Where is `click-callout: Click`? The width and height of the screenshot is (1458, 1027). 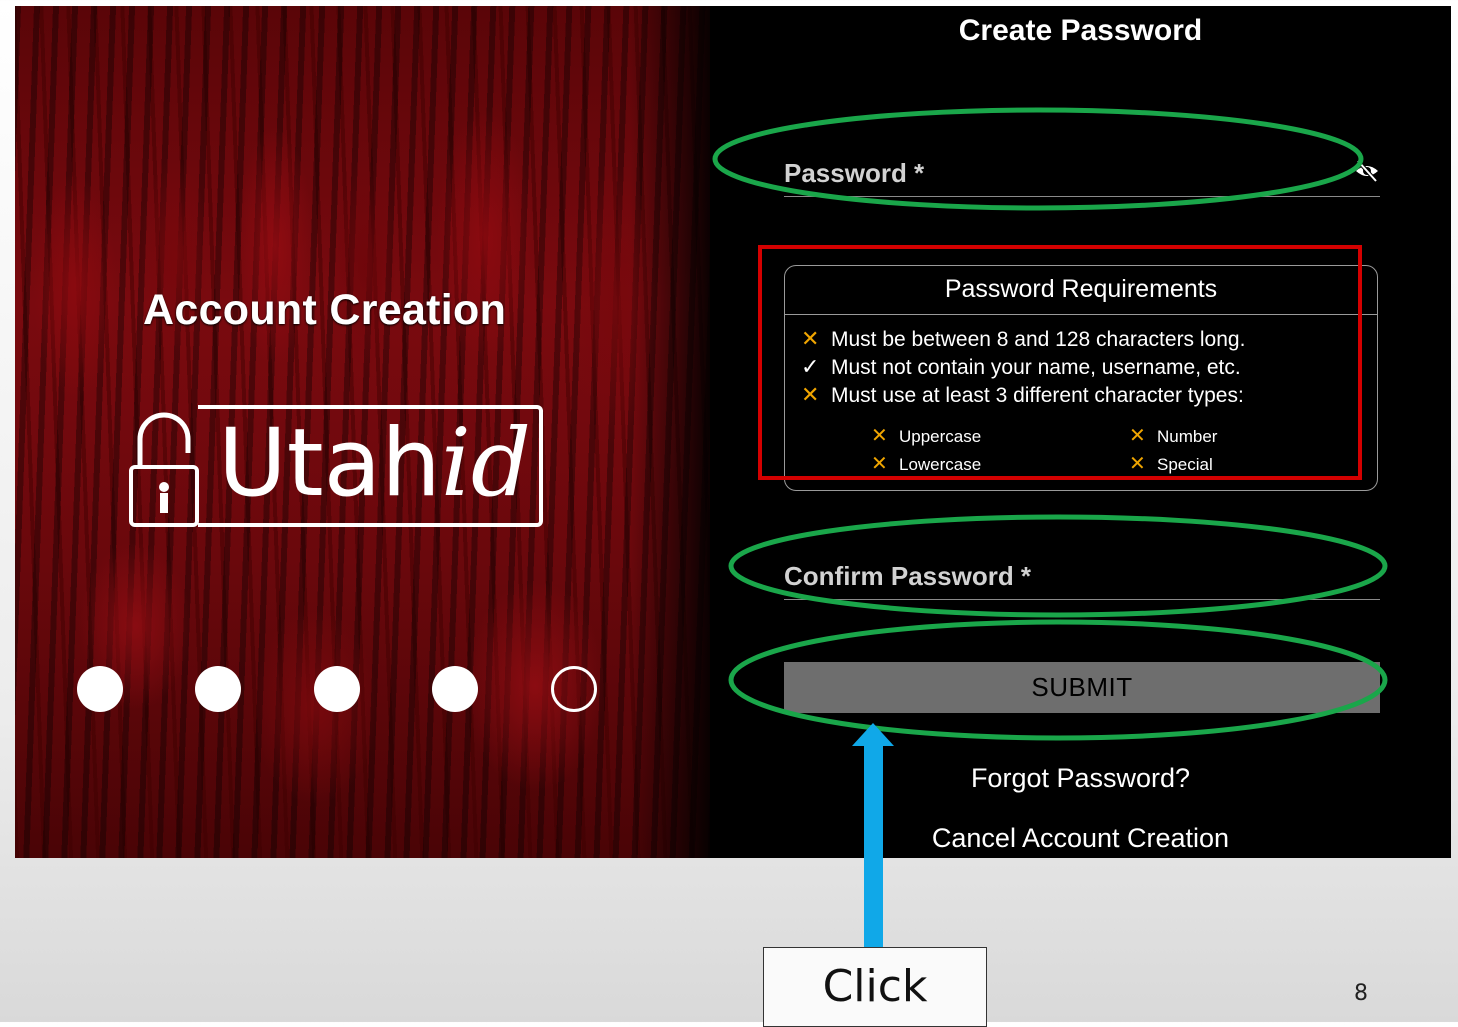
click-callout: Click is located at coordinates (875, 987).